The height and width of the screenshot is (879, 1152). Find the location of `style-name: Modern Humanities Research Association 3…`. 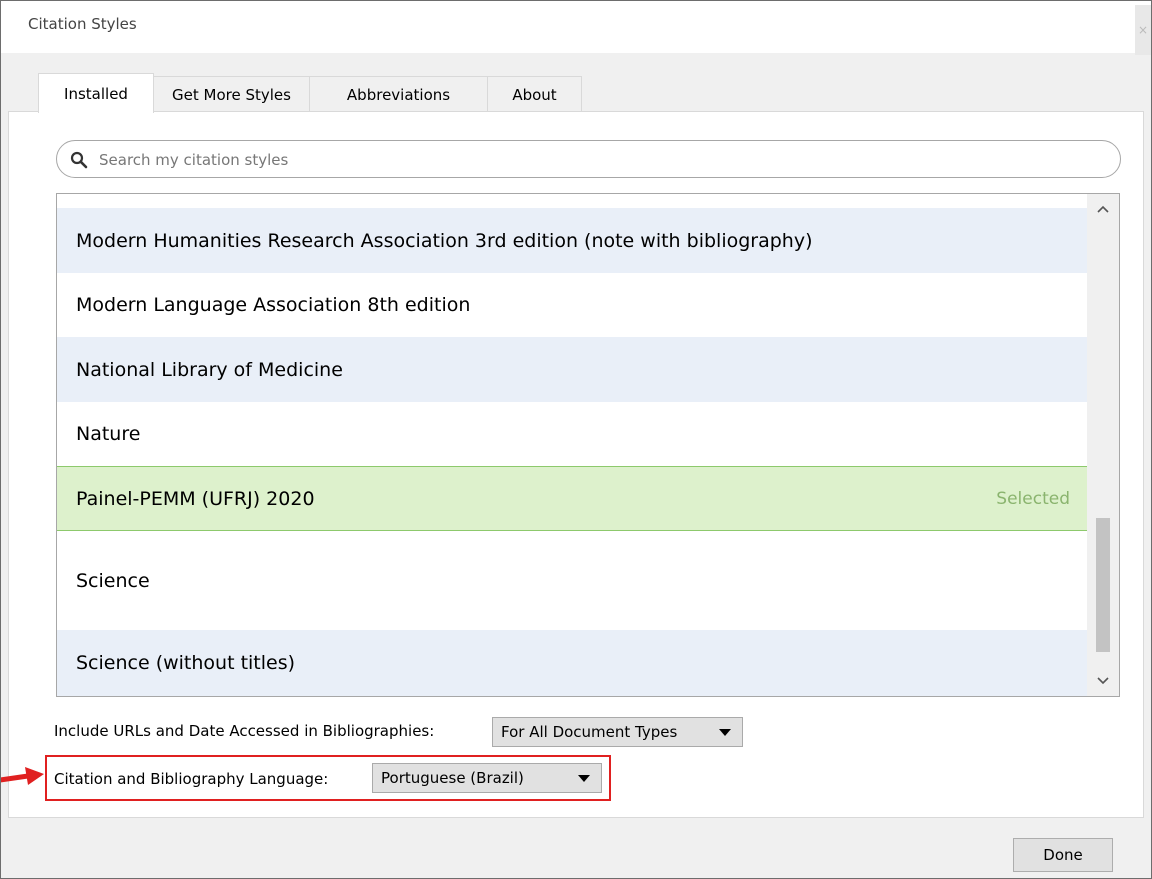

style-name: Modern Humanities Research Association 3… is located at coordinates (444, 240).